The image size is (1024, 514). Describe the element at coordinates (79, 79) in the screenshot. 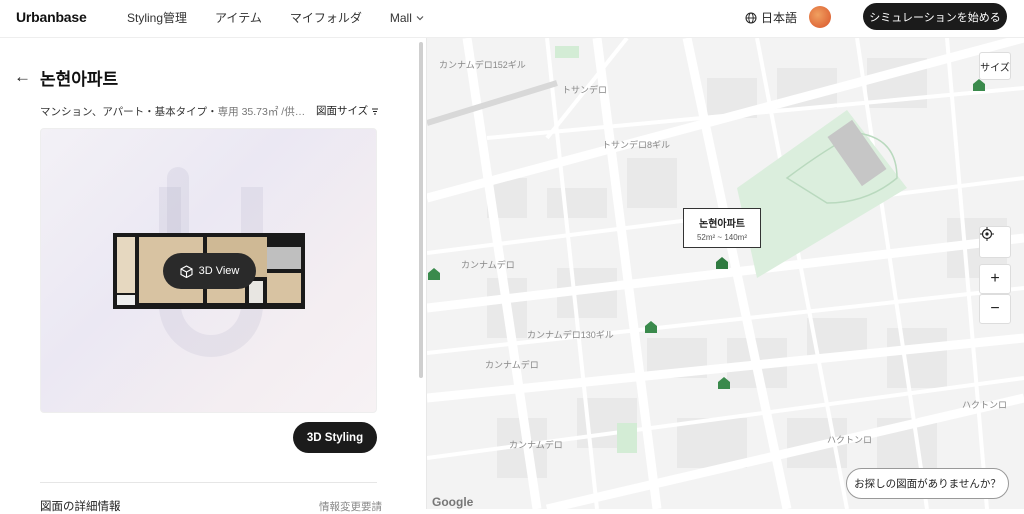

I see `page-title: 논현아파트` at that location.